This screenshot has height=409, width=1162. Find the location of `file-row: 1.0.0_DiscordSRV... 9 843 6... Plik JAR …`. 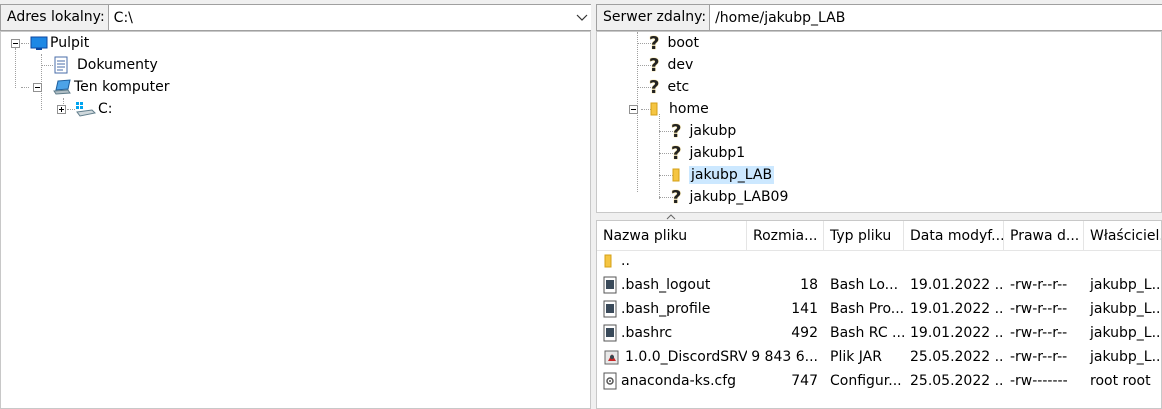

file-row: 1.0.0_DiscordSRV... 9 843 6... Plik JAR … is located at coordinates (879, 357).